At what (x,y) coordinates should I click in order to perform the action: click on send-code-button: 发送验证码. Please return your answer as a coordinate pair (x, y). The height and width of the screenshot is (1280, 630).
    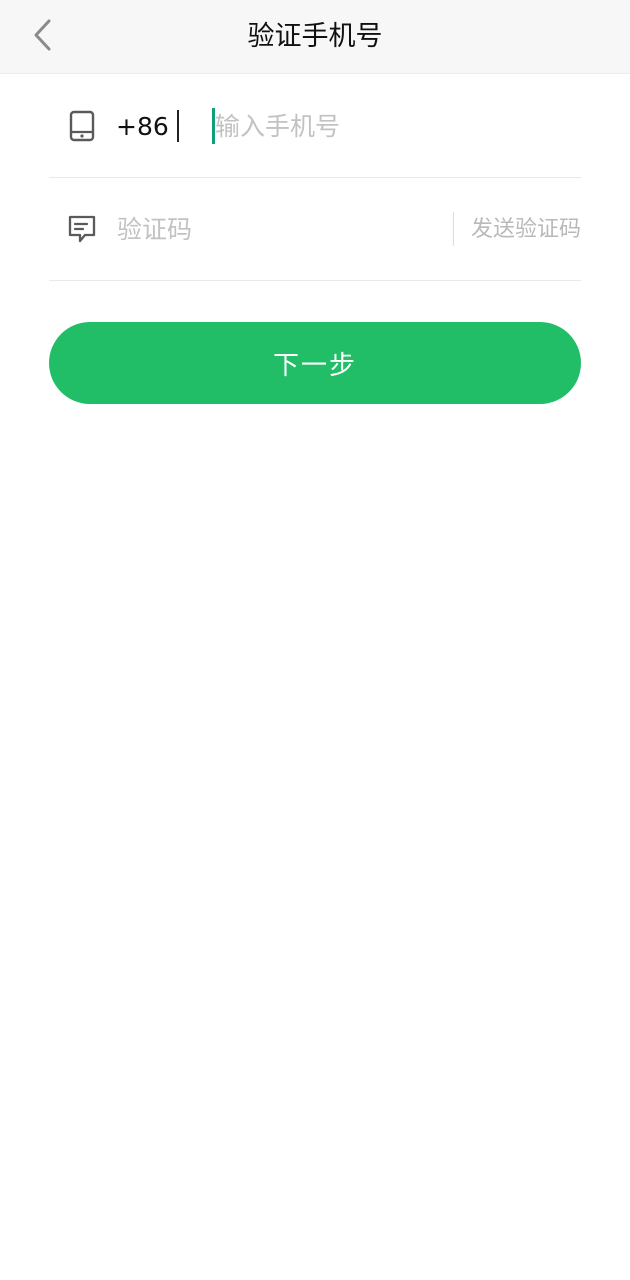
    Looking at the image, I should click on (526, 229).